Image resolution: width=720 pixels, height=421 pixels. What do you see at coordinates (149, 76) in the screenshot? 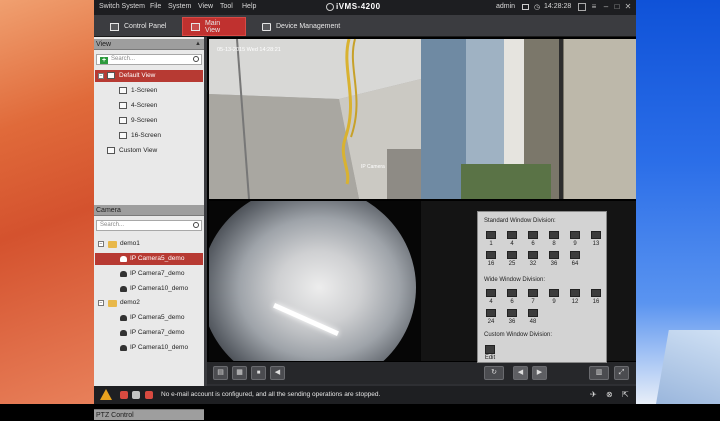
I see `view-item-default: − Default View` at bounding box center [149, 76].